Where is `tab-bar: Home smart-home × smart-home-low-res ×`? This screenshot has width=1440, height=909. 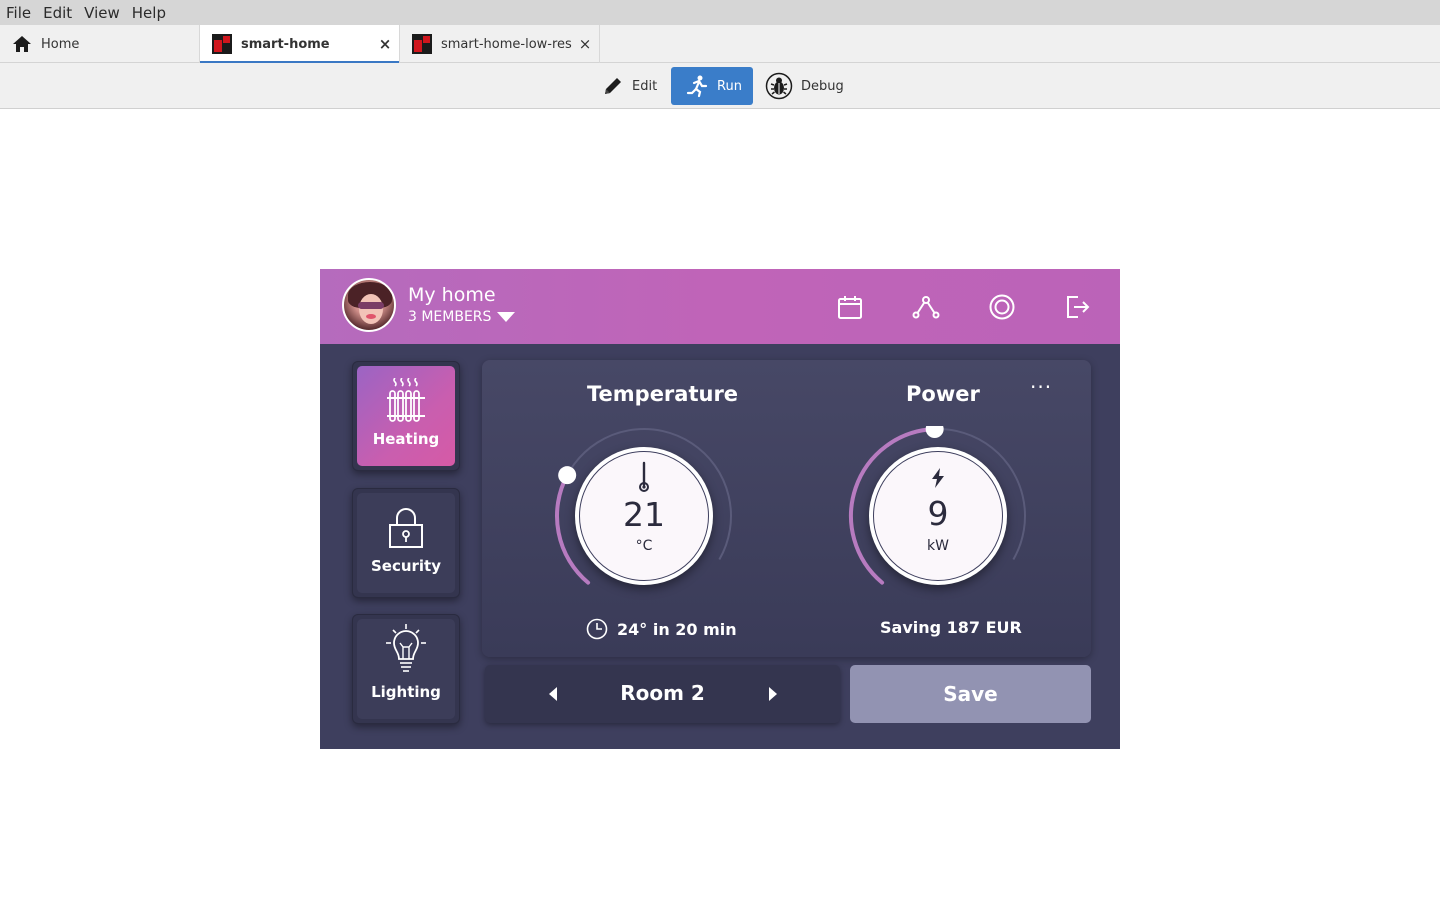
tab-bar: Home smart-home × smart-home-low-res × is located at coordinates (720, 44).